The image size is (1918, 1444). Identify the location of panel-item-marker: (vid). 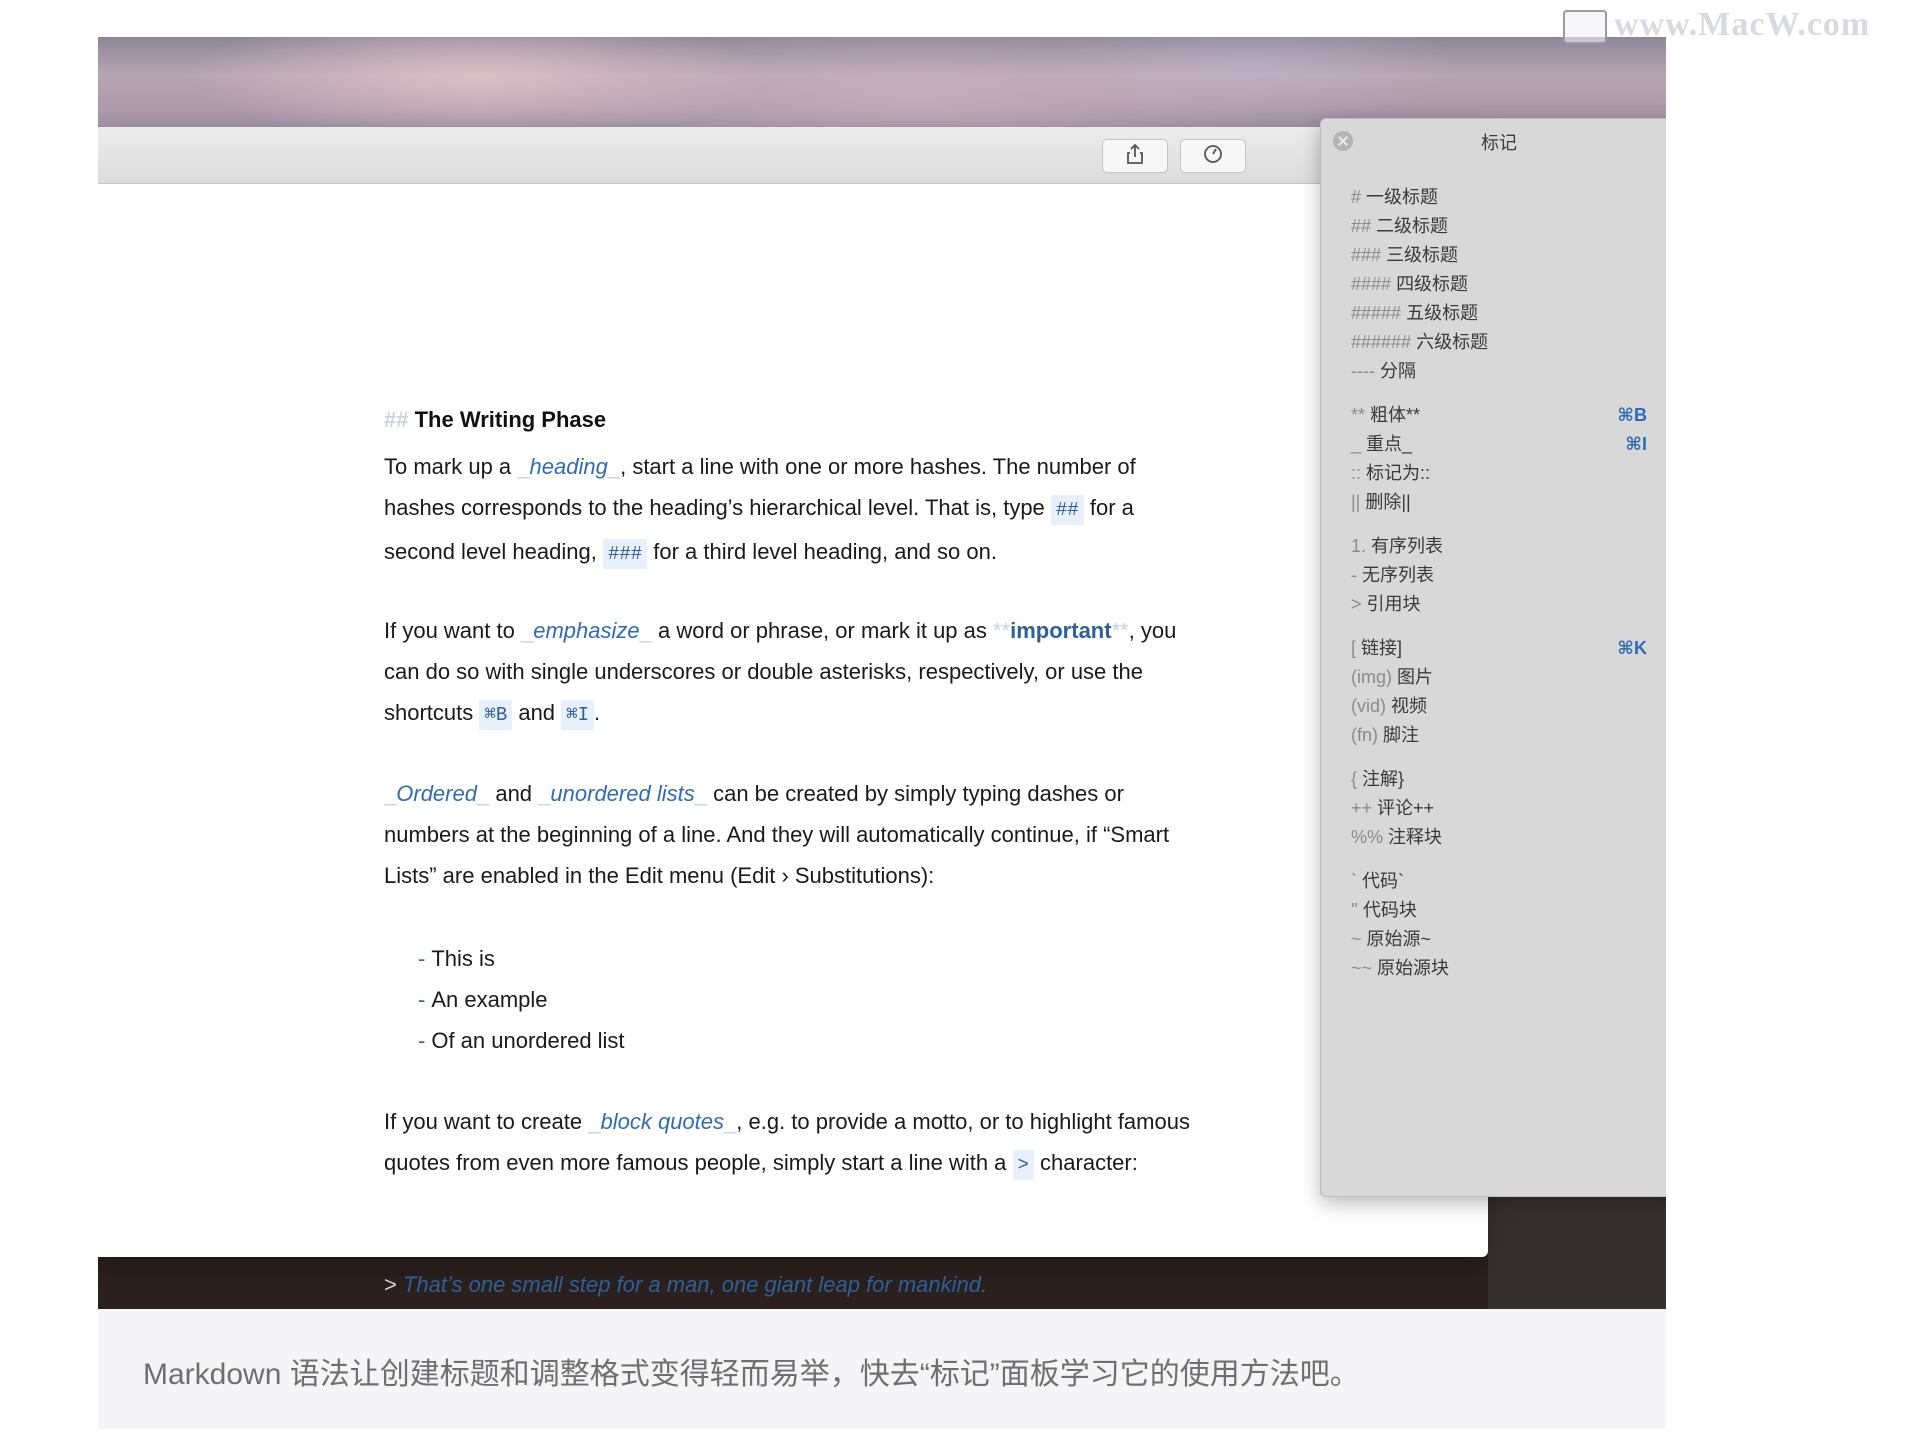
(1368, 706).